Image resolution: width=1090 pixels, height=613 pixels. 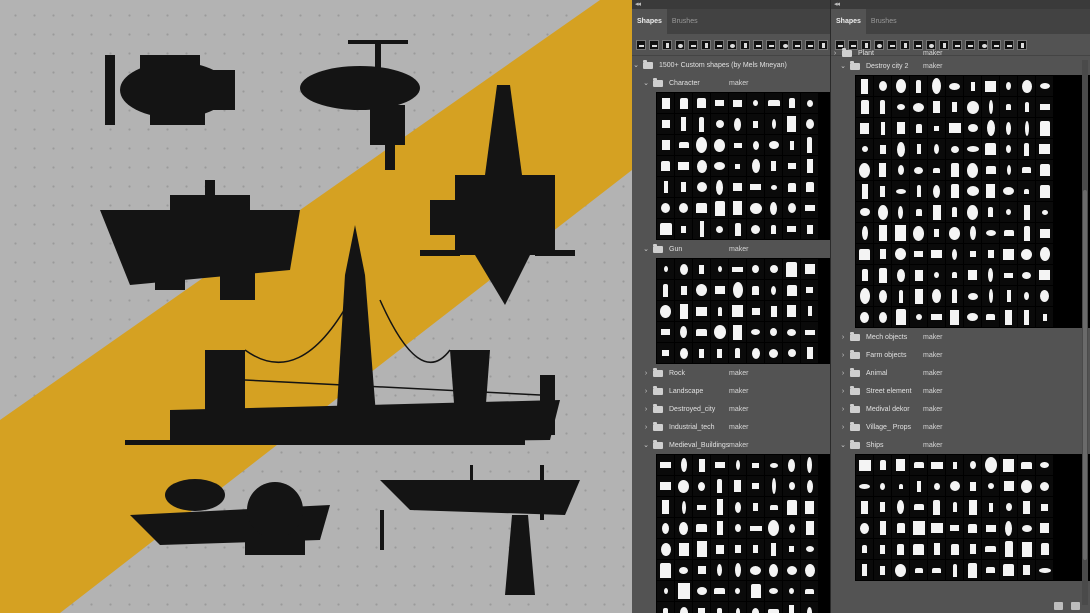 I want to click on trash-icon, so click(x=1075, y=606).